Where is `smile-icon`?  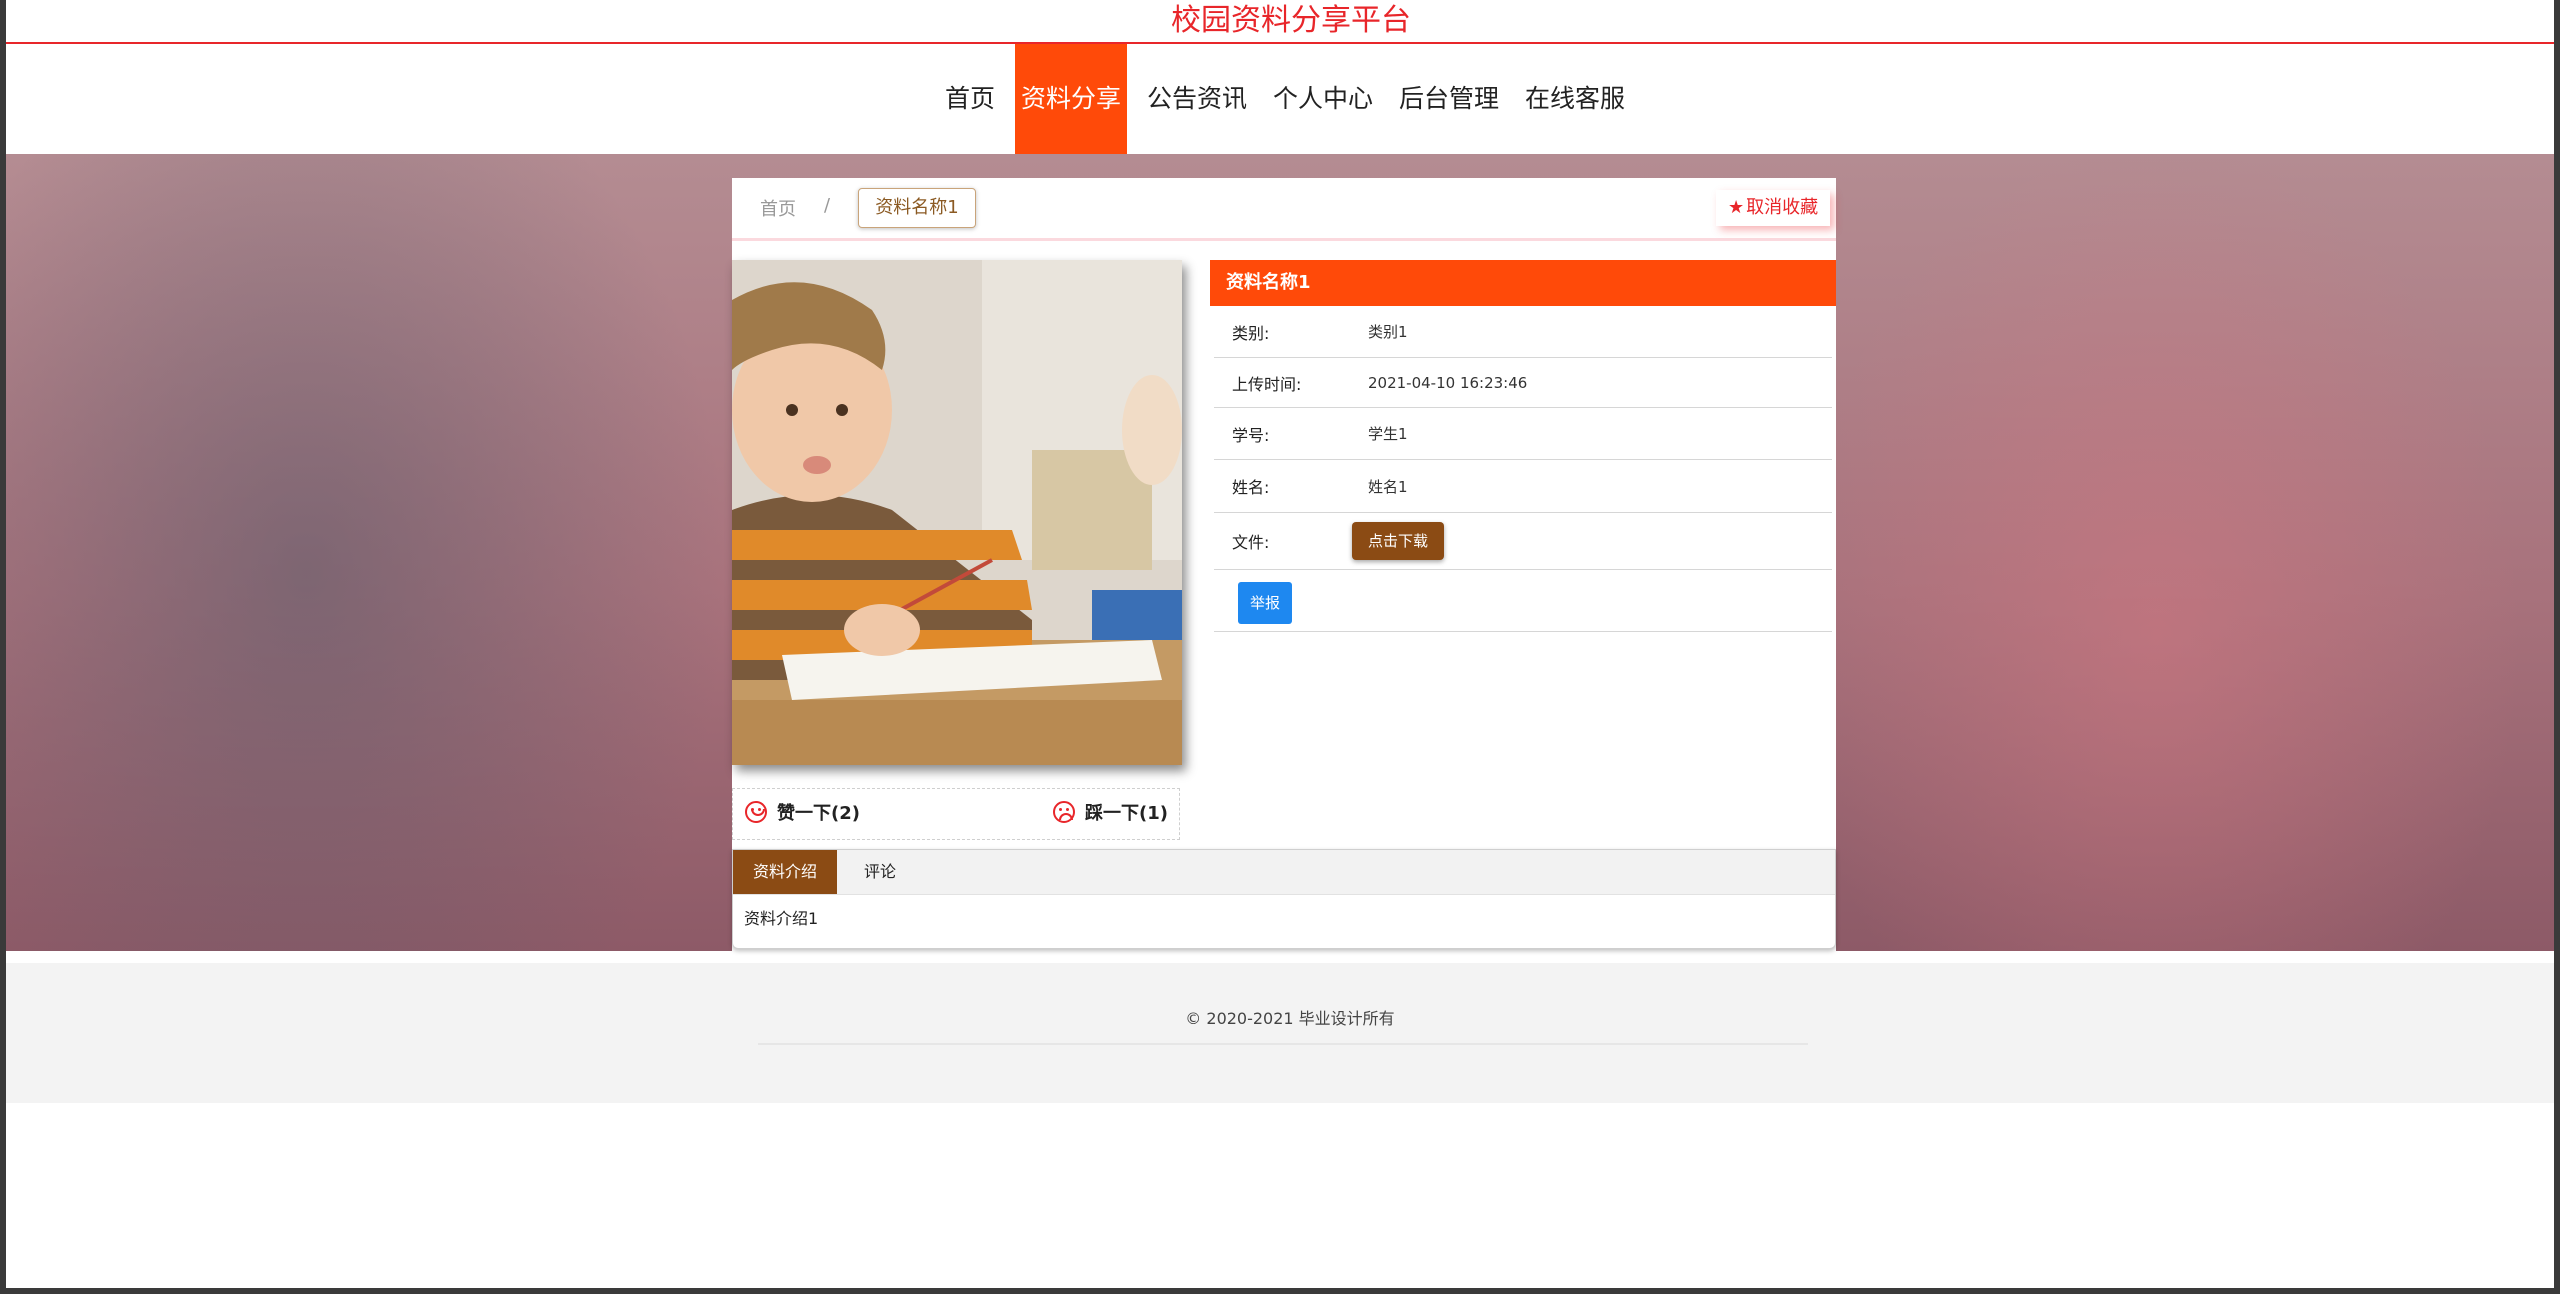
smile-icon is located at coordinates (756, 812).